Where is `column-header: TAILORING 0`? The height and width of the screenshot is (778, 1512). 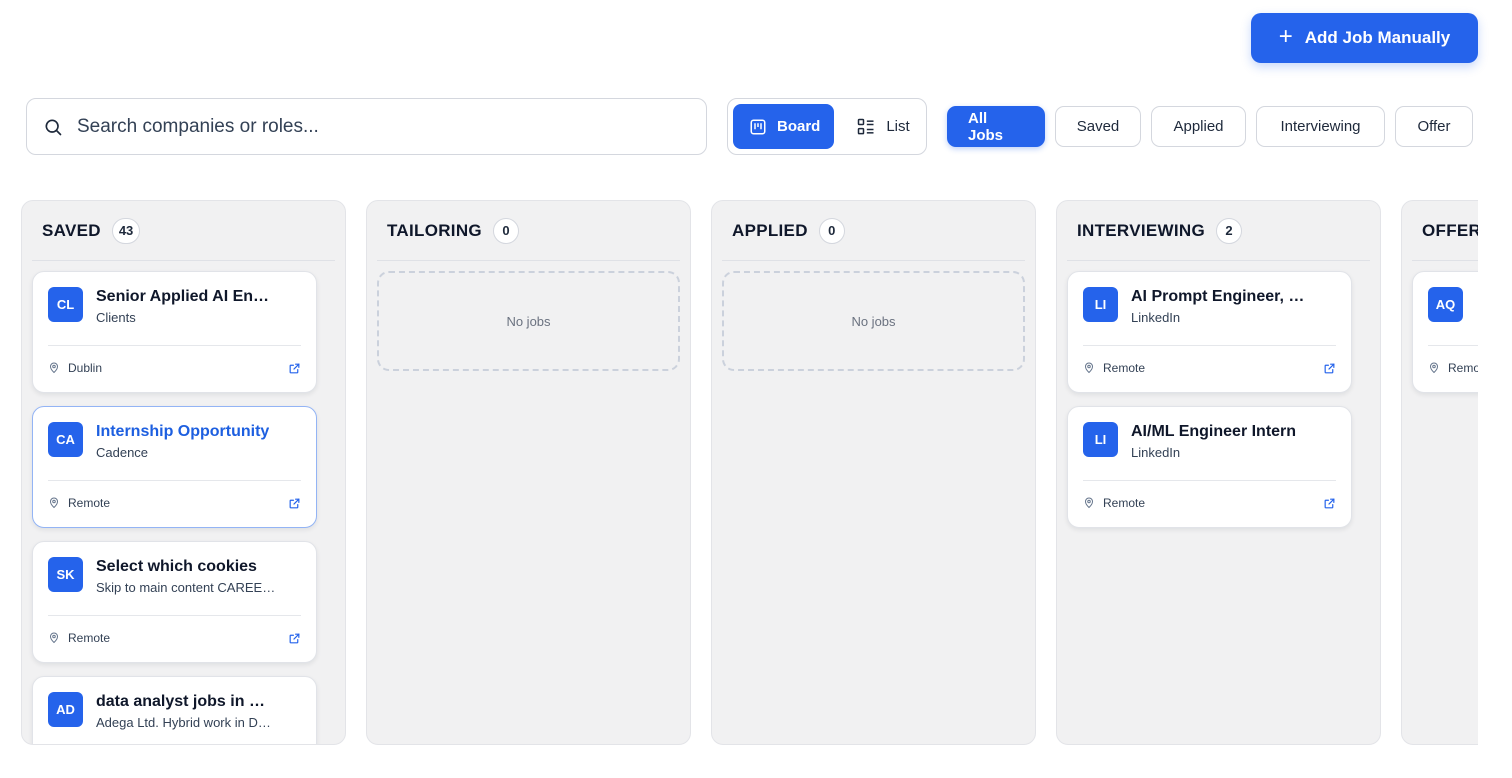
column-header: TAILORING 0 is located at coordinates (528, 231).